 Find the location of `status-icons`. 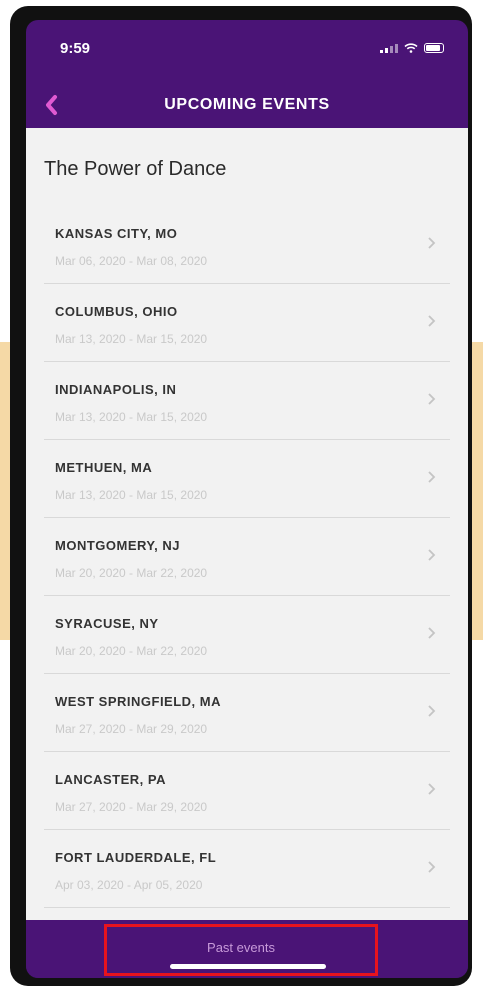

status-icons is located at coordinates (412, 48).